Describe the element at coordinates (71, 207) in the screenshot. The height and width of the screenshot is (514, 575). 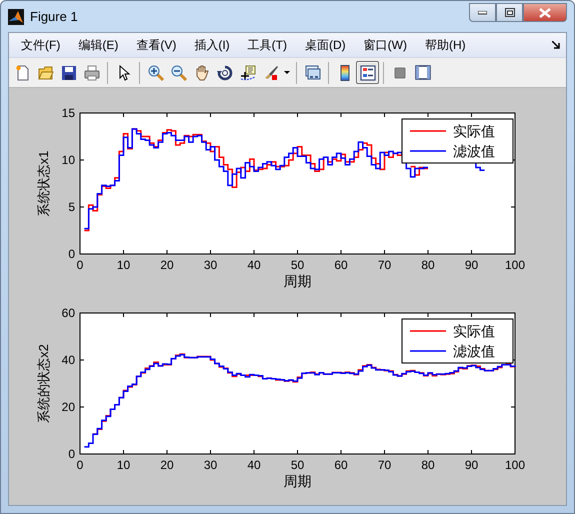
I see `tick-label: 5` at that location.